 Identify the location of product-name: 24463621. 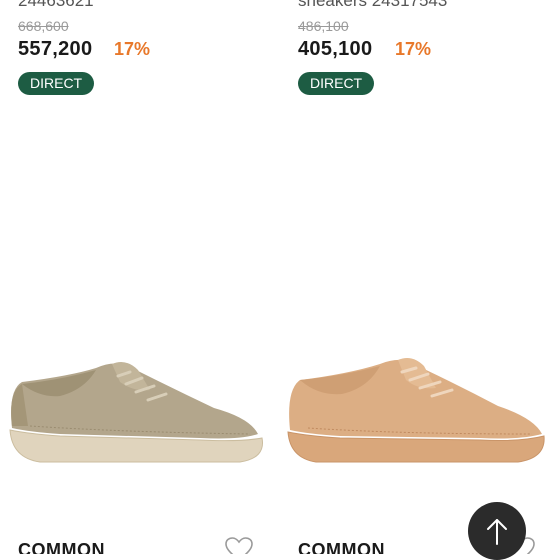
(56, 5).